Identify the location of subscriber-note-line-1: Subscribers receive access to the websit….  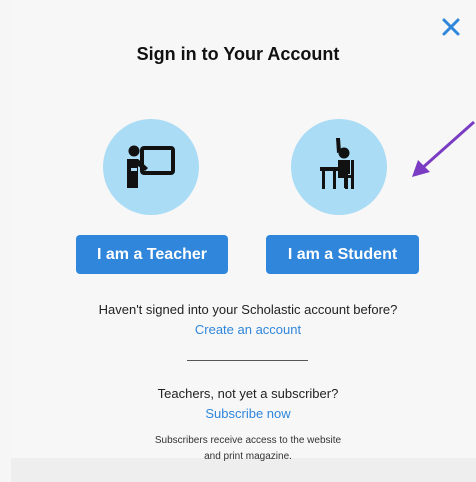
(248, 440).